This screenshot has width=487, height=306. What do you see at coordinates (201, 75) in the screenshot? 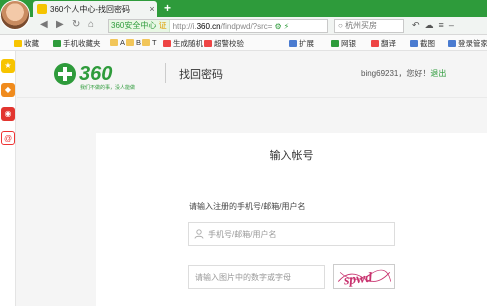
I see `page-title: 找回密码` at bounding box center [201, 75].